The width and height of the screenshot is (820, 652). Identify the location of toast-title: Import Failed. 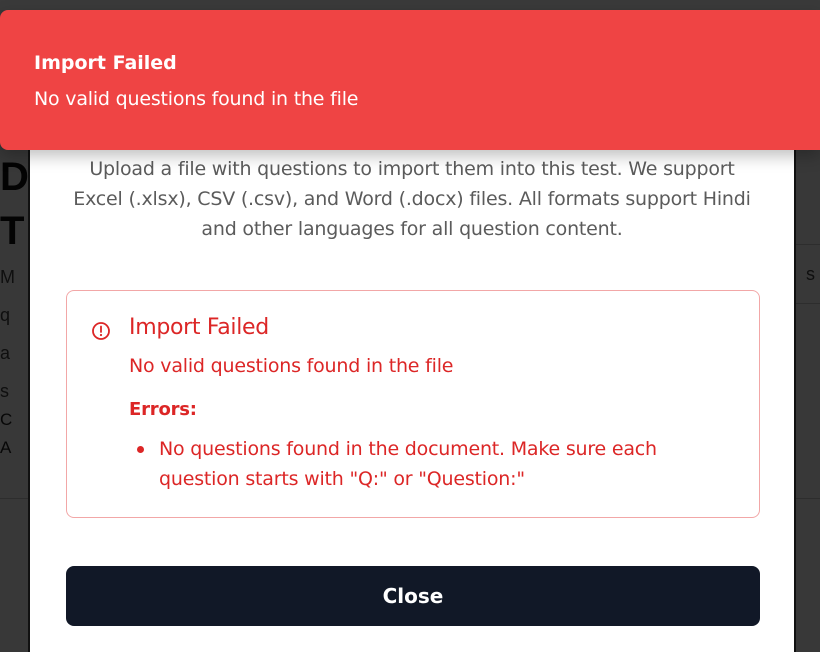
(105, 63).